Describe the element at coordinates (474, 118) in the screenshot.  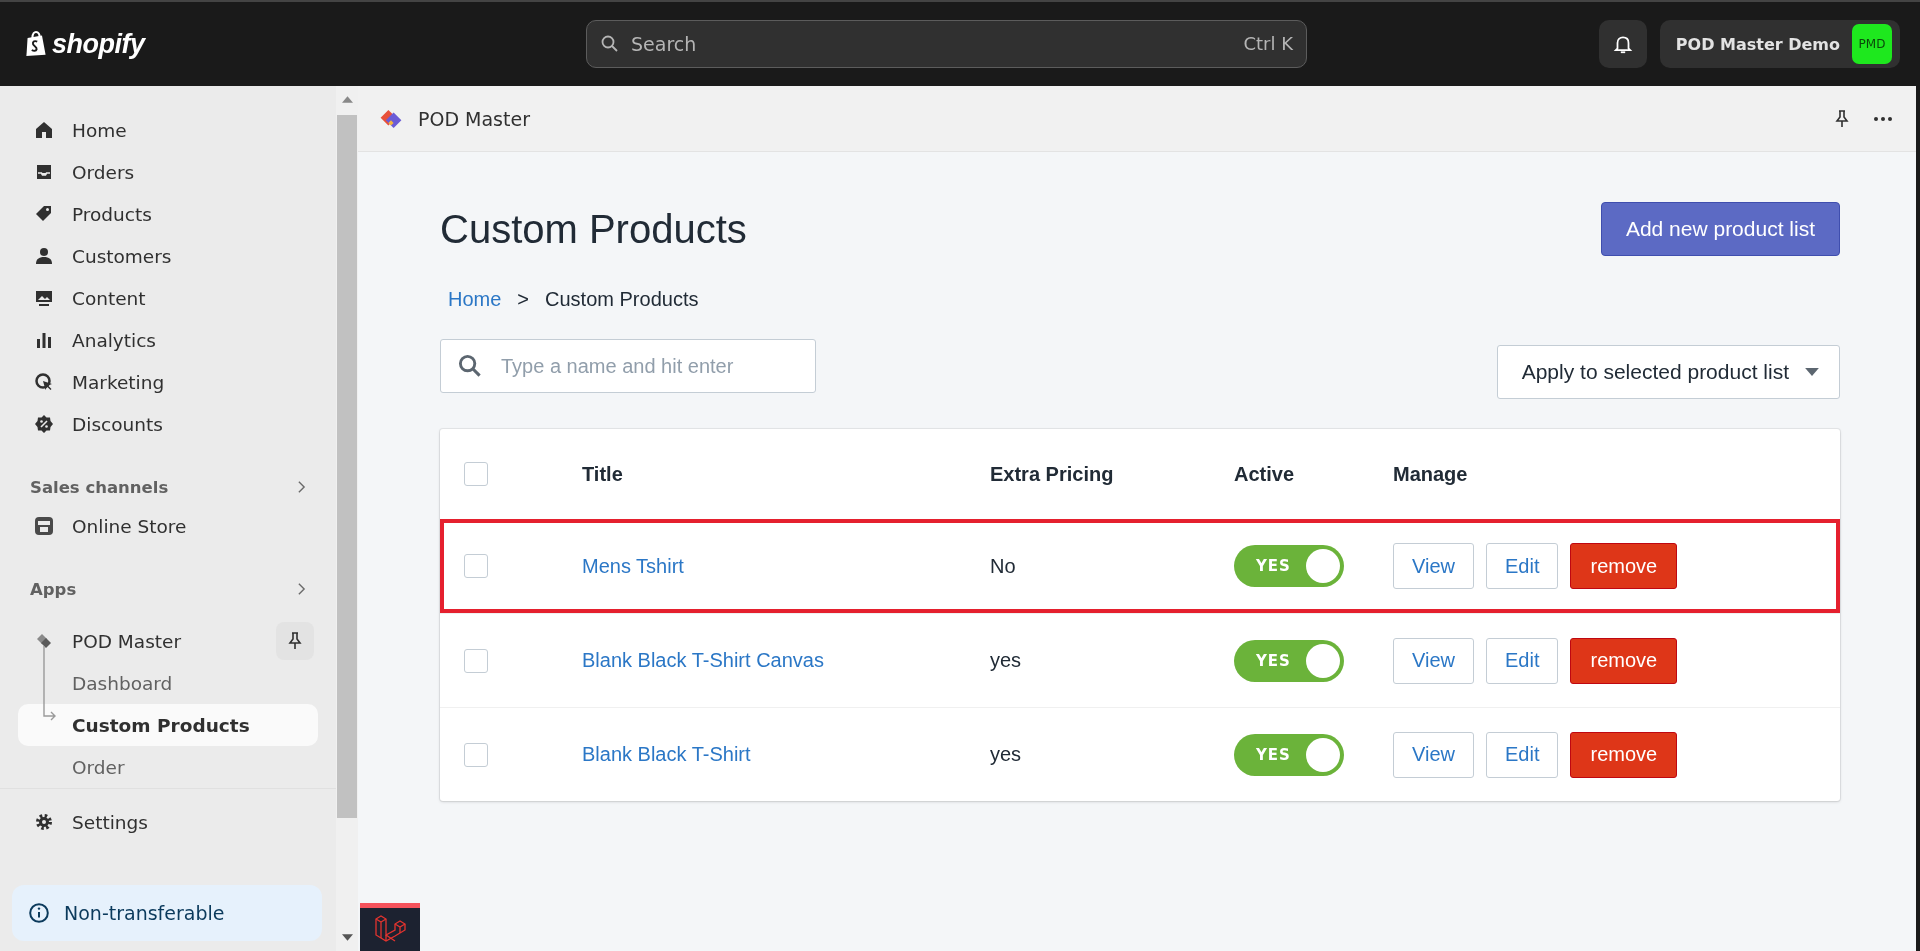
I see `app-title: POD Master` at that location.